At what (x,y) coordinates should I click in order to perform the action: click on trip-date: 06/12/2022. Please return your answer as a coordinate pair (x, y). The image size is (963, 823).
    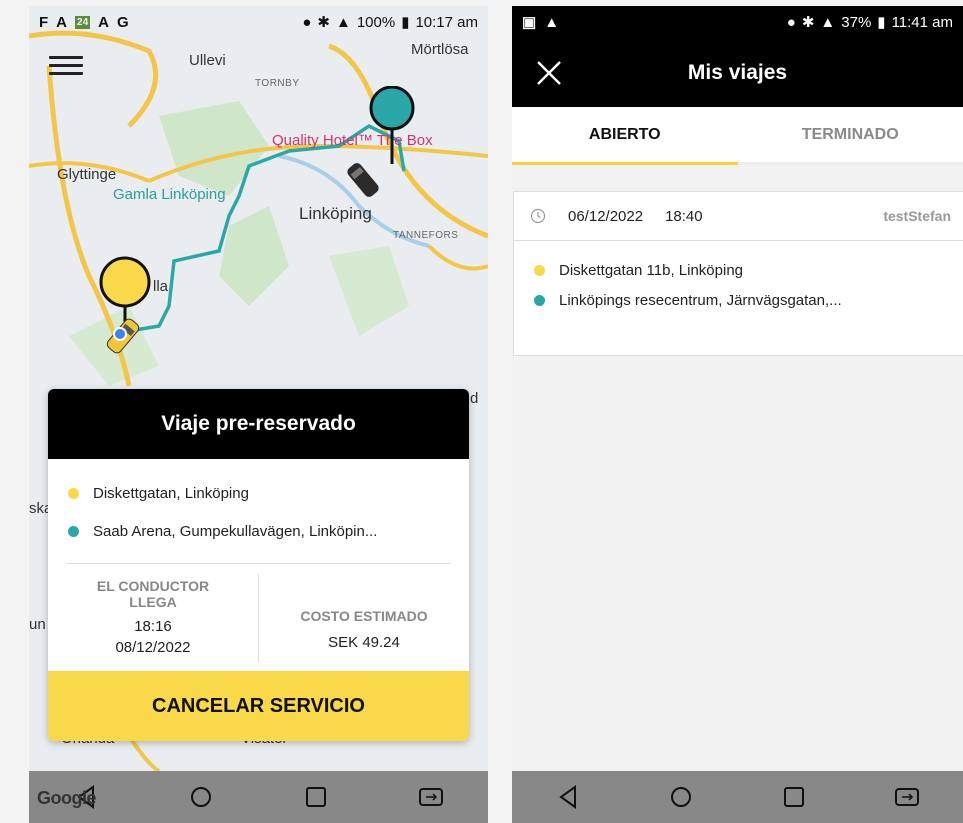
    Looking at the image, I should click on (606, 216).